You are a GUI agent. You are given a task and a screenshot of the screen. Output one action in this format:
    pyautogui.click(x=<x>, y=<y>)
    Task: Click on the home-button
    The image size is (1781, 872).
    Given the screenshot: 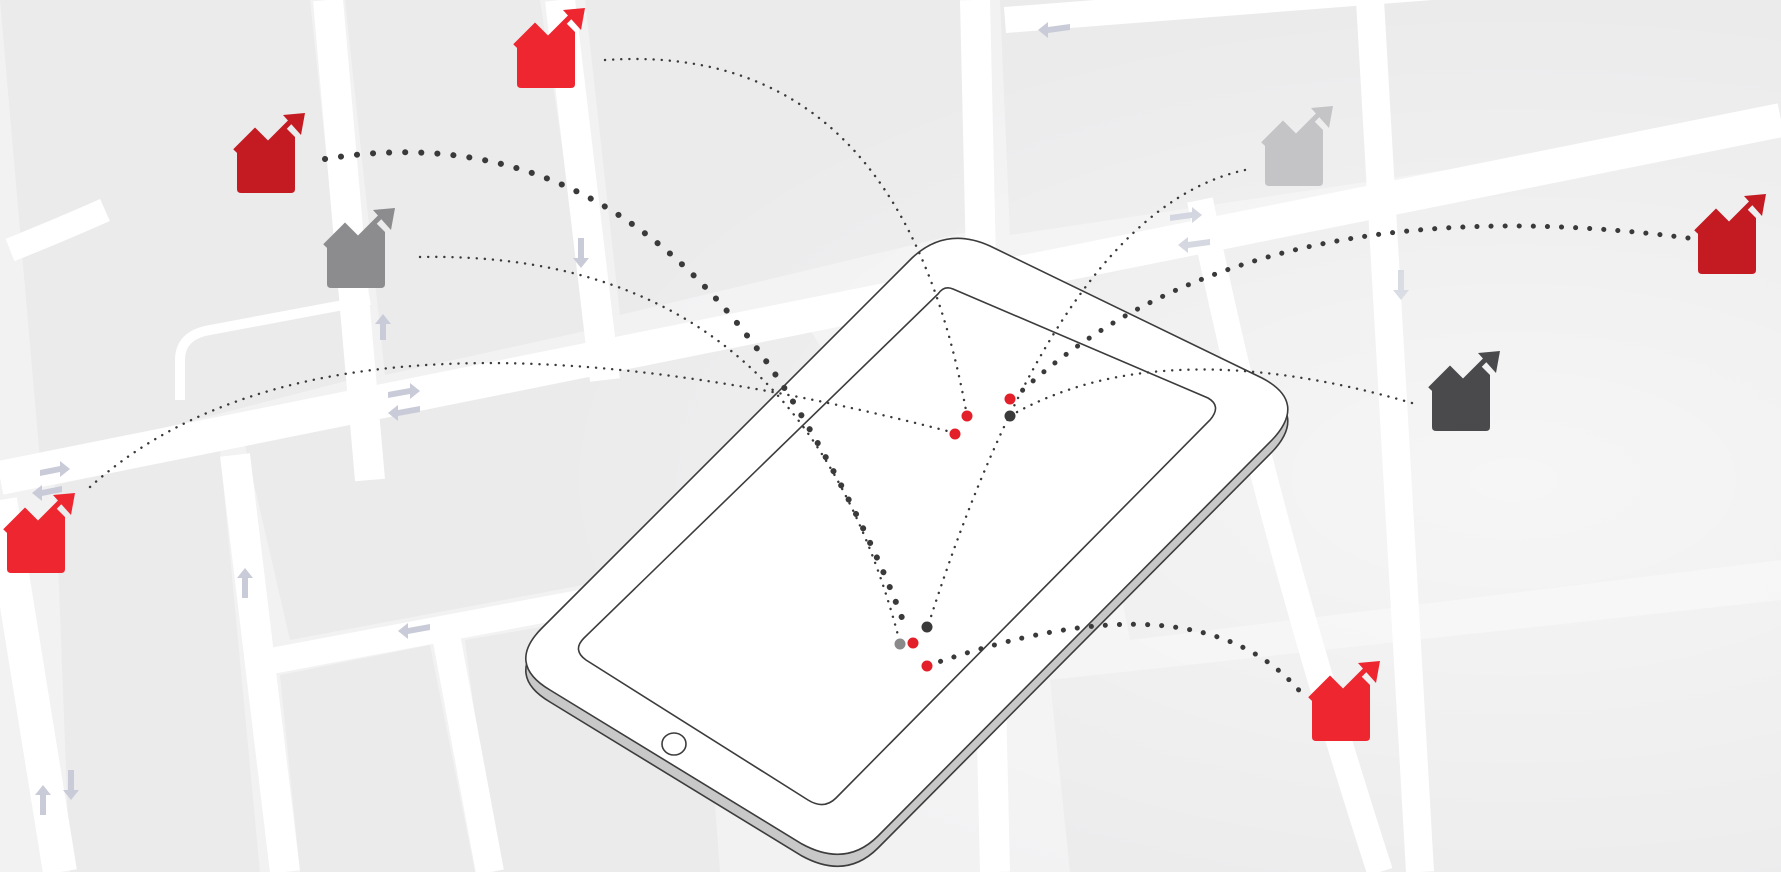 What is the action you would take?
    pyautogui.click(x=674, y=744)
    